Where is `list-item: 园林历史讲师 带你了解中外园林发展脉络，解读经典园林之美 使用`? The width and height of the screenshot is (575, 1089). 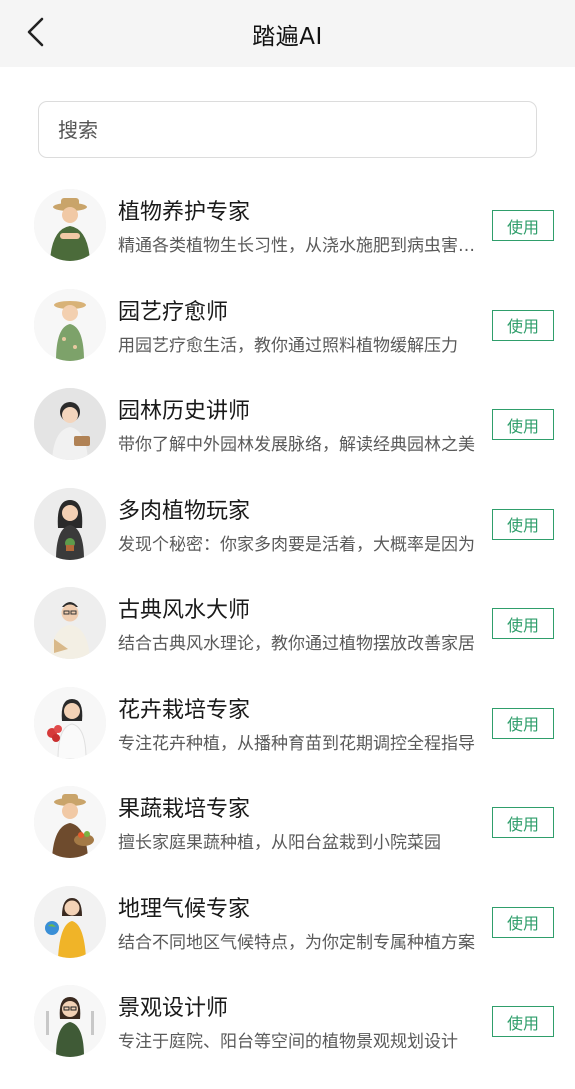 list-item: 园林历史讲师 带你了解中外园林发展脉络，解读经典园林之美 使用 is located at coordinates (287, 425).